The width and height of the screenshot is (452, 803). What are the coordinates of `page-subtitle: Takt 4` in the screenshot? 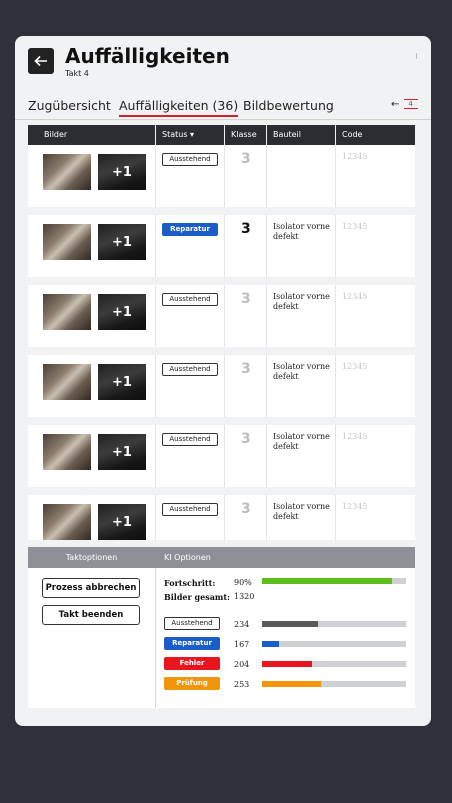 It's located at (77, 73).